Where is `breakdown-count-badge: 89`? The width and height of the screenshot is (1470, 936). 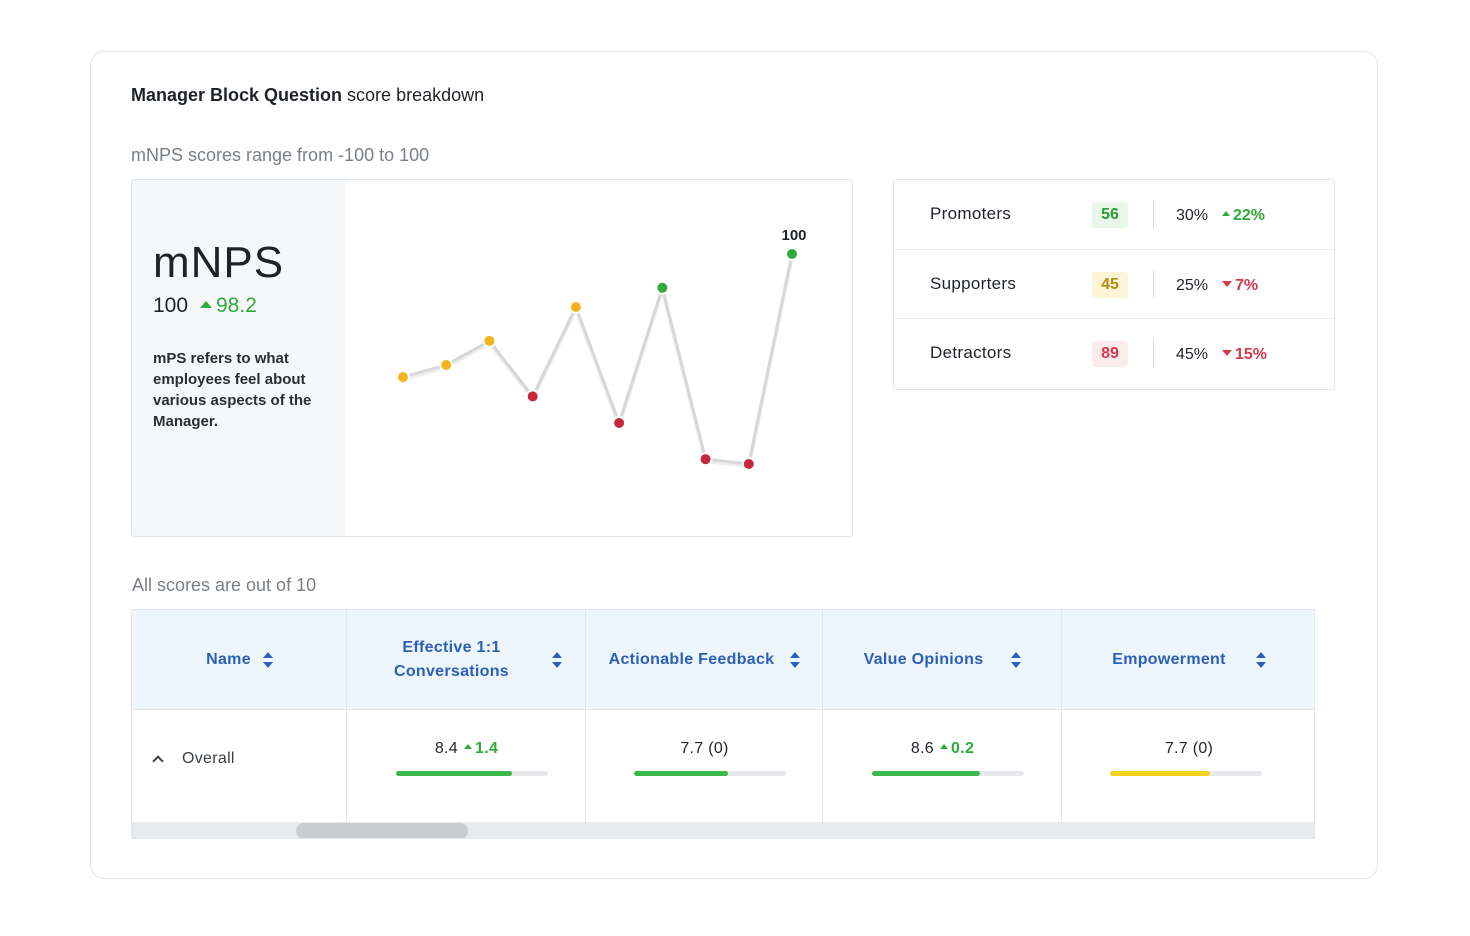 breakdown-count-badge: 89 is located at coordinates (1110, 354).